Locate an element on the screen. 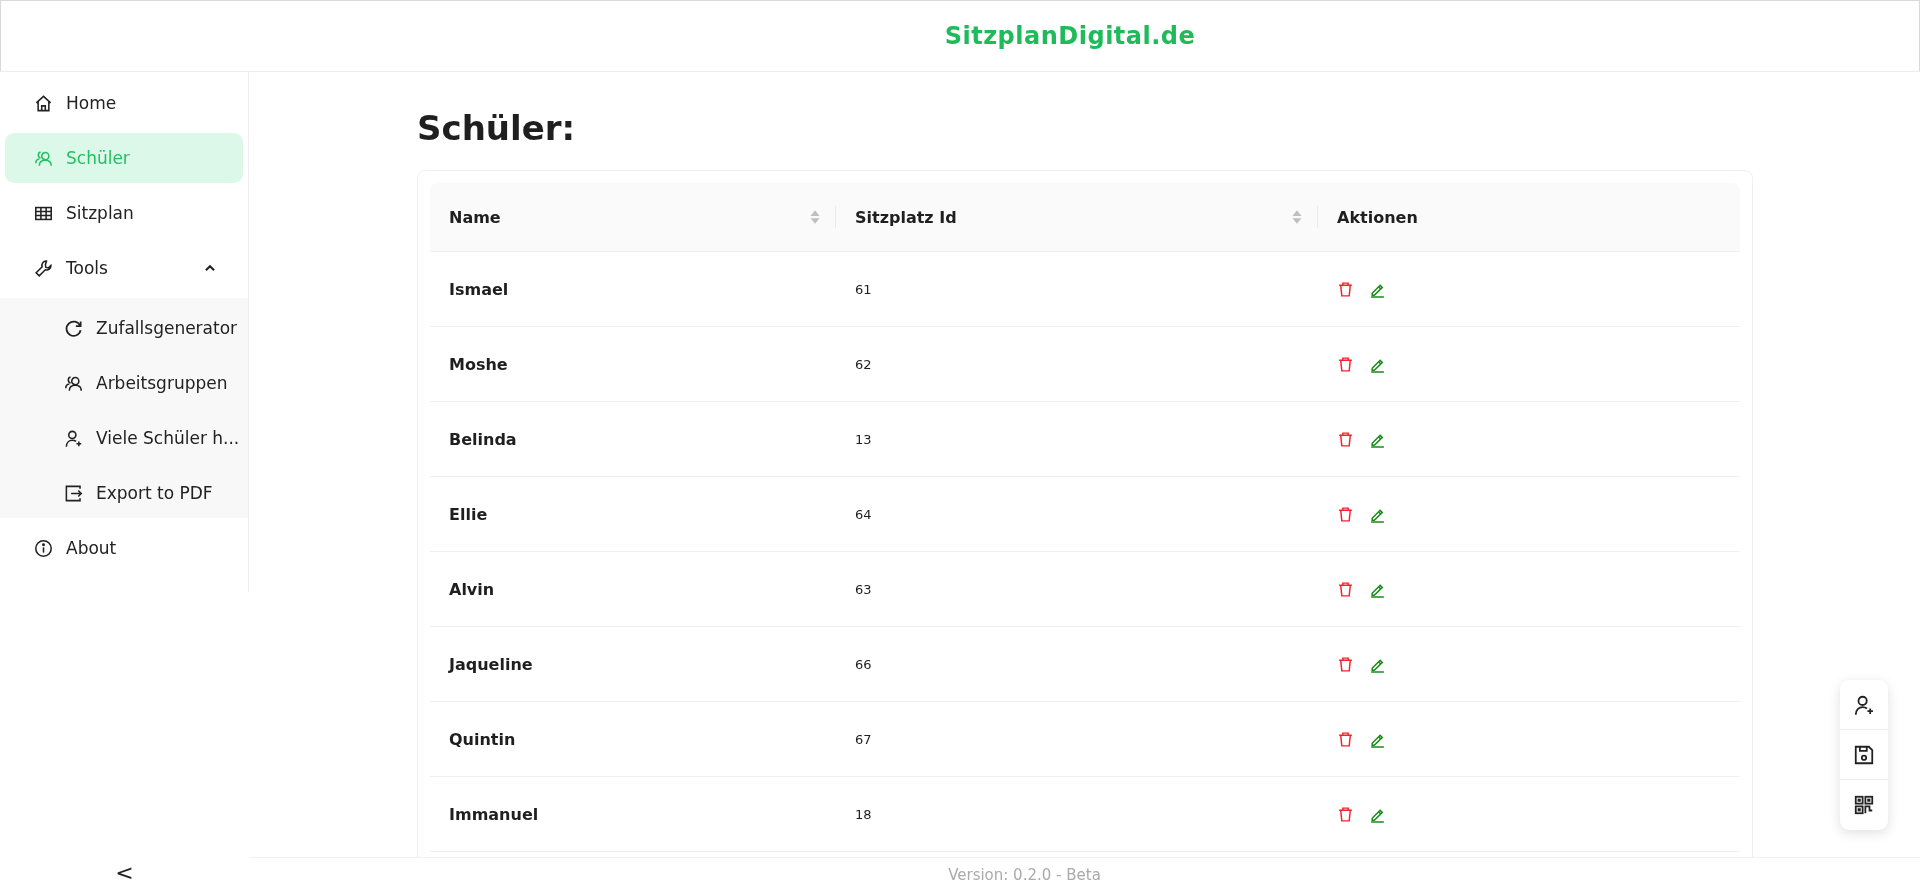 The height and width of the screenshot is (892, 1920). home-icon is located at coordinates (43, 103).